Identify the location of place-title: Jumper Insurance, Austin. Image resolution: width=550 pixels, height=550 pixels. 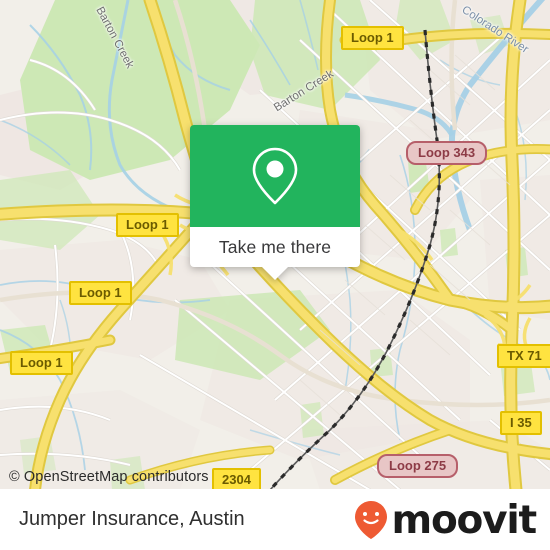
(132, 519).